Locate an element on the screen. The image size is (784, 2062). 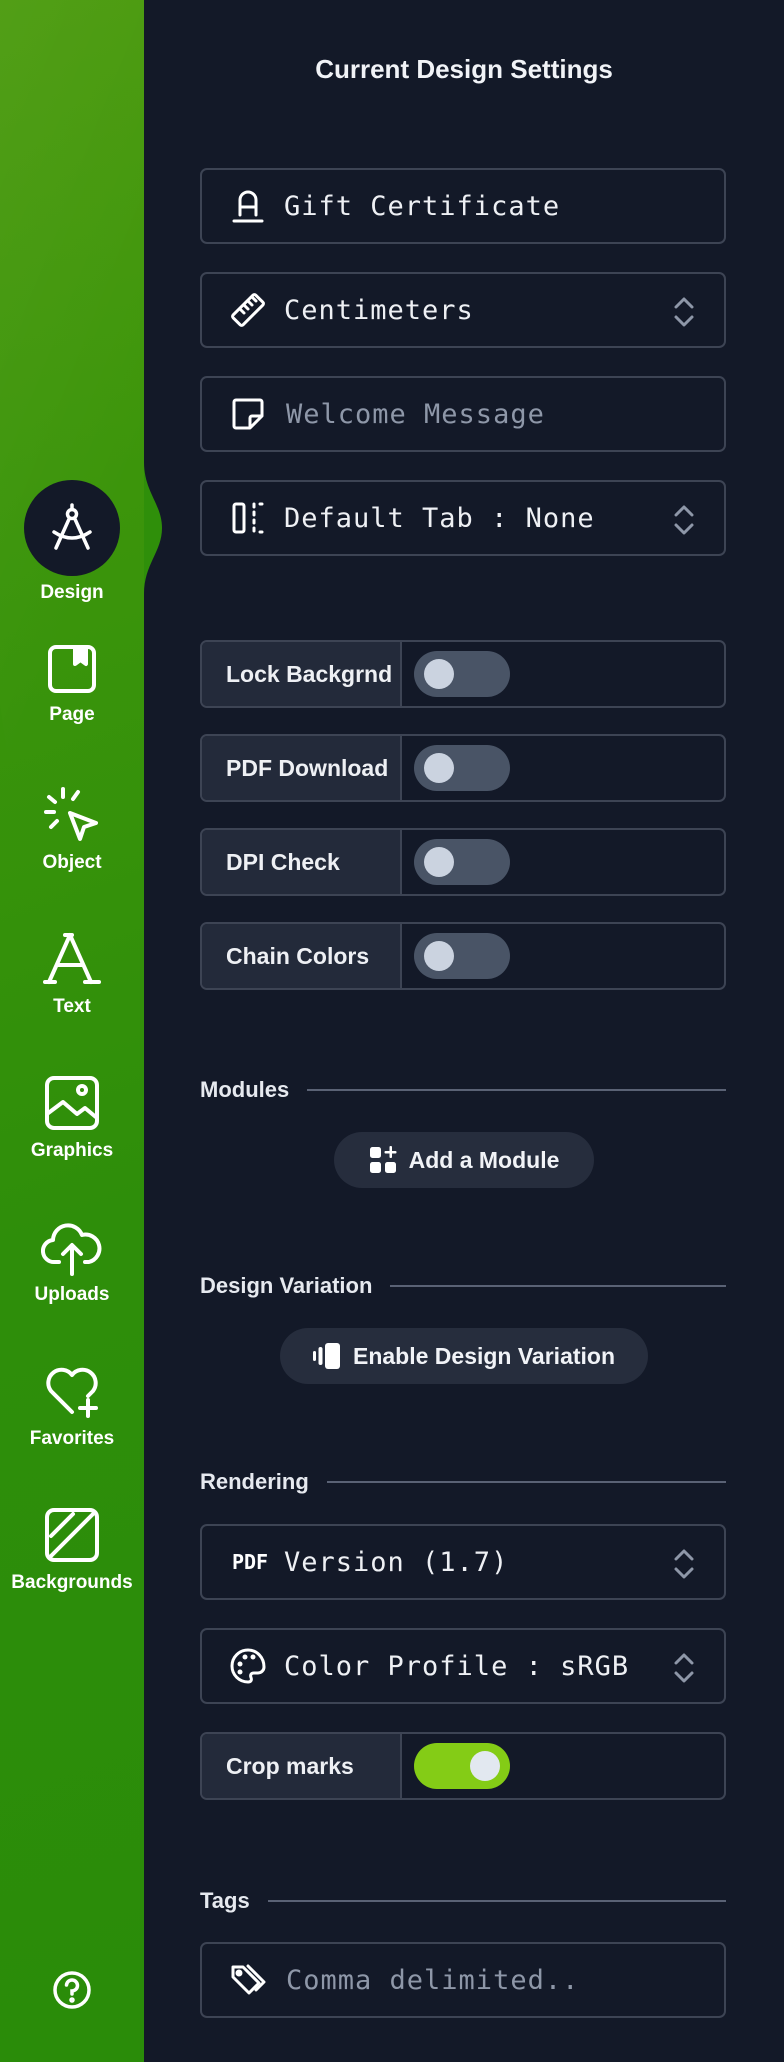
ruler-icon is located at coordinates (248, 310).